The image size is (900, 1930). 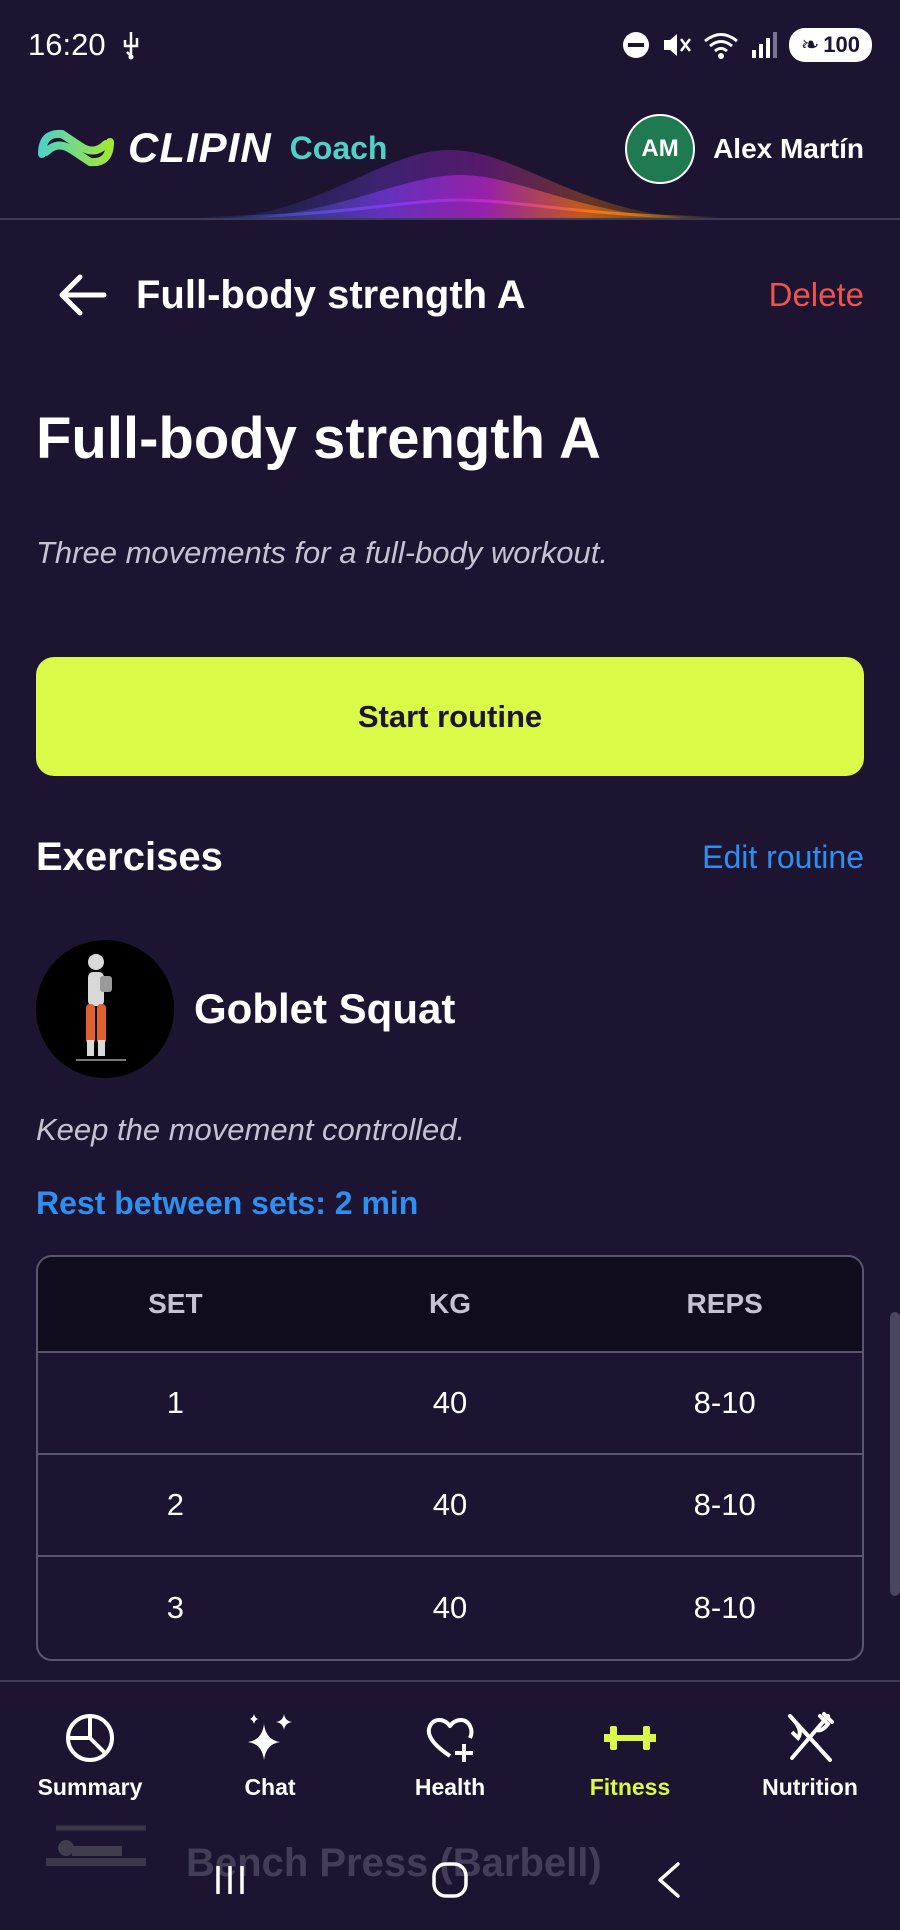 What do you see at coordinates (175, 1402) in the screenshot?
I see `set-number: 1` at bounding box center [175, 1402].